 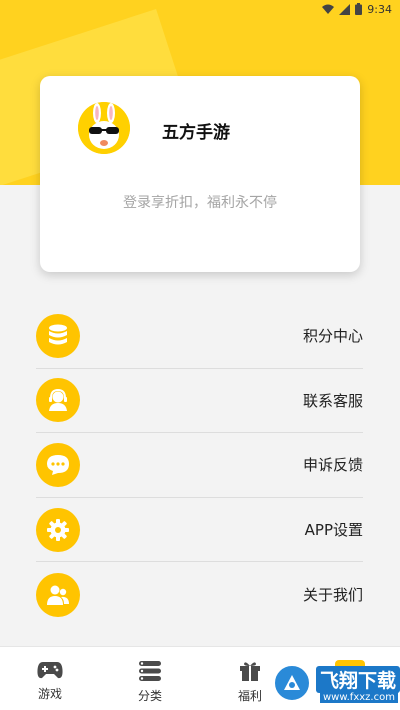 What do you see at coordinates (359, 9) in the screenshot?
I see `battery-icon` at bounding box center [359, 9].